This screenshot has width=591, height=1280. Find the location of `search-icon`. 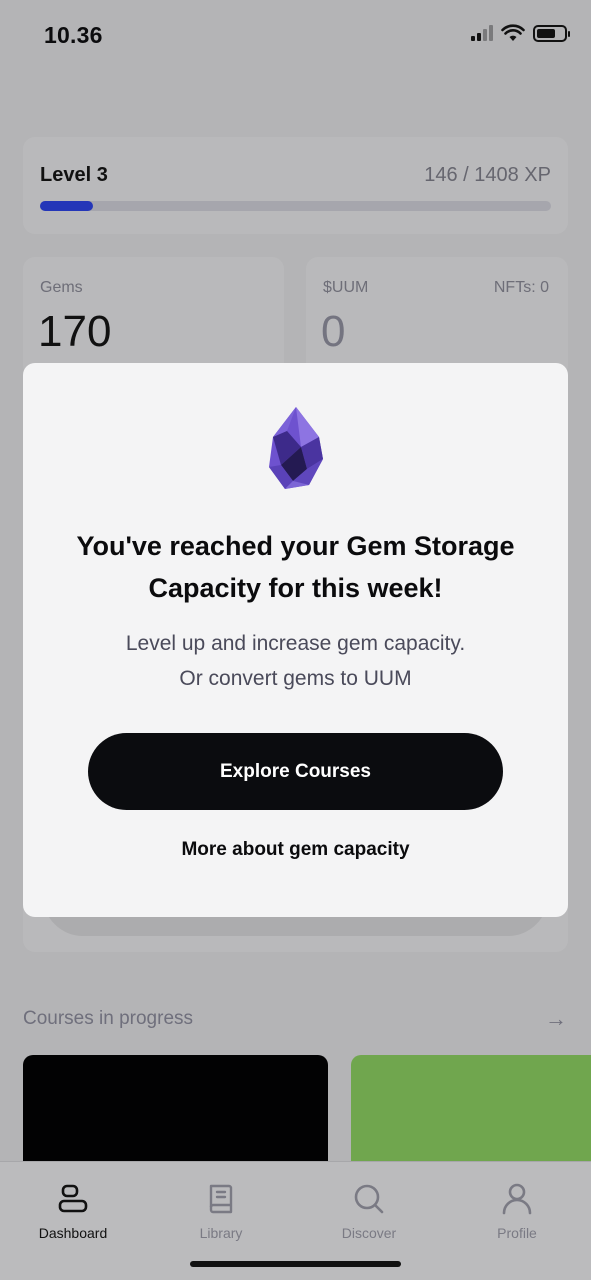

search-icon is located at coordinates (369, 1199).